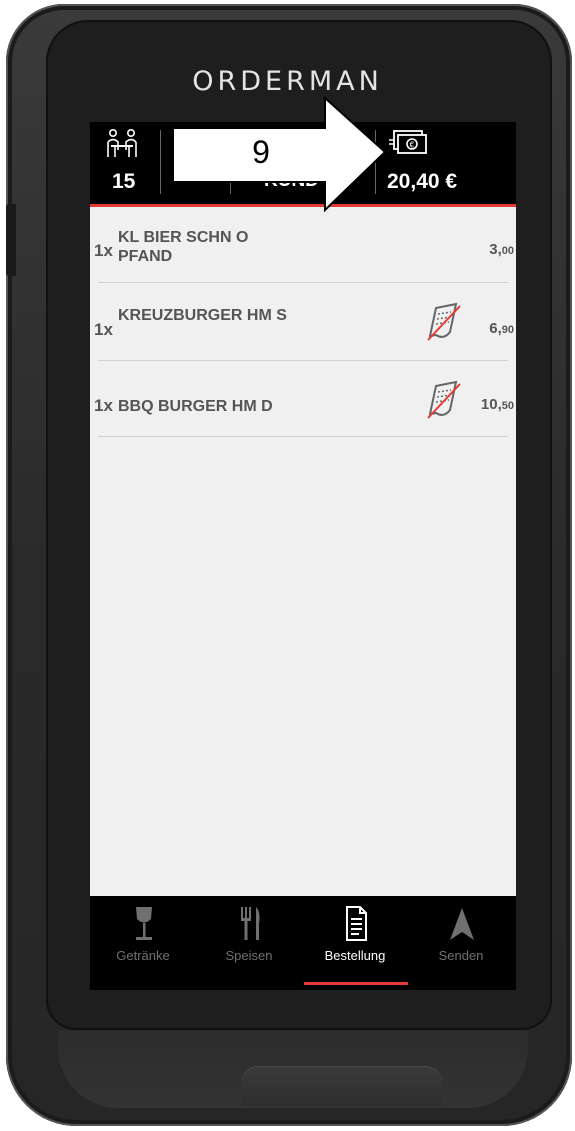 This screenshot has height=1131, width=575. I want to click on home-button, so click(342, 1086).